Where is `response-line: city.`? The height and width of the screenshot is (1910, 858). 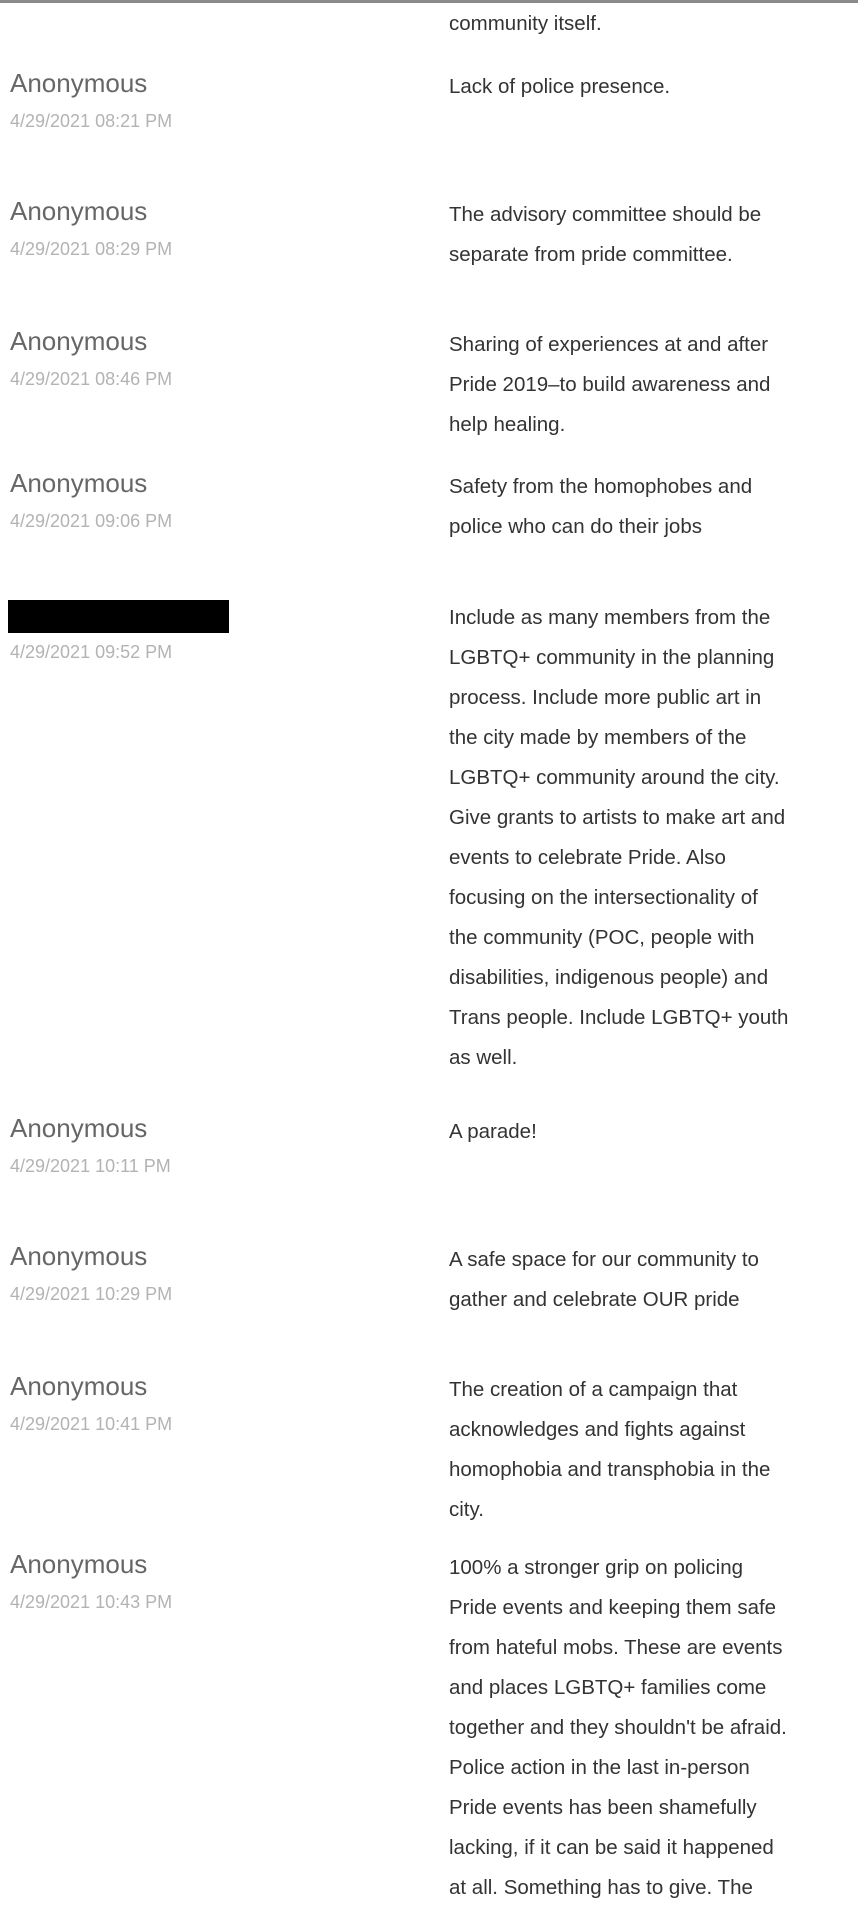
response-line: city. is located at coordinates (466, 1509).